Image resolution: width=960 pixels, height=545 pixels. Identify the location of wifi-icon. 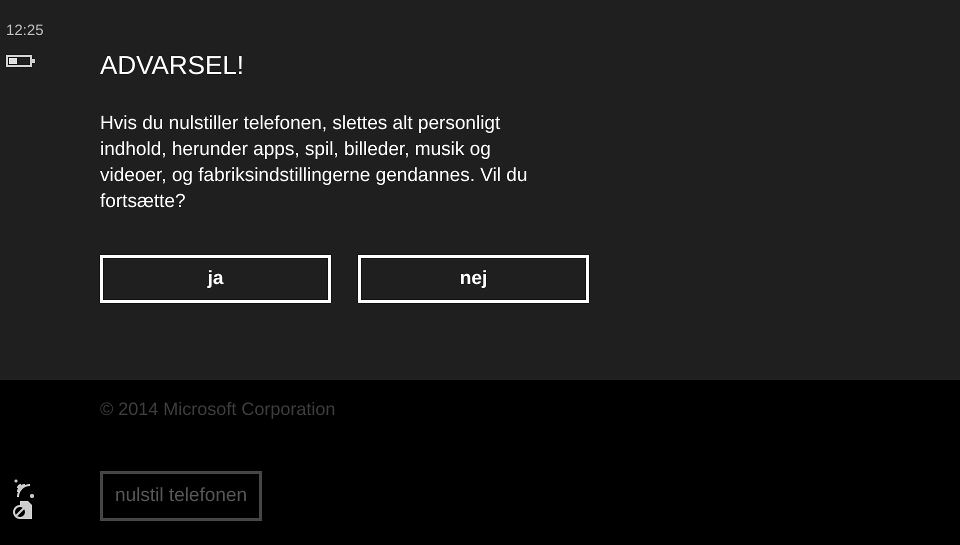
(24, 489).